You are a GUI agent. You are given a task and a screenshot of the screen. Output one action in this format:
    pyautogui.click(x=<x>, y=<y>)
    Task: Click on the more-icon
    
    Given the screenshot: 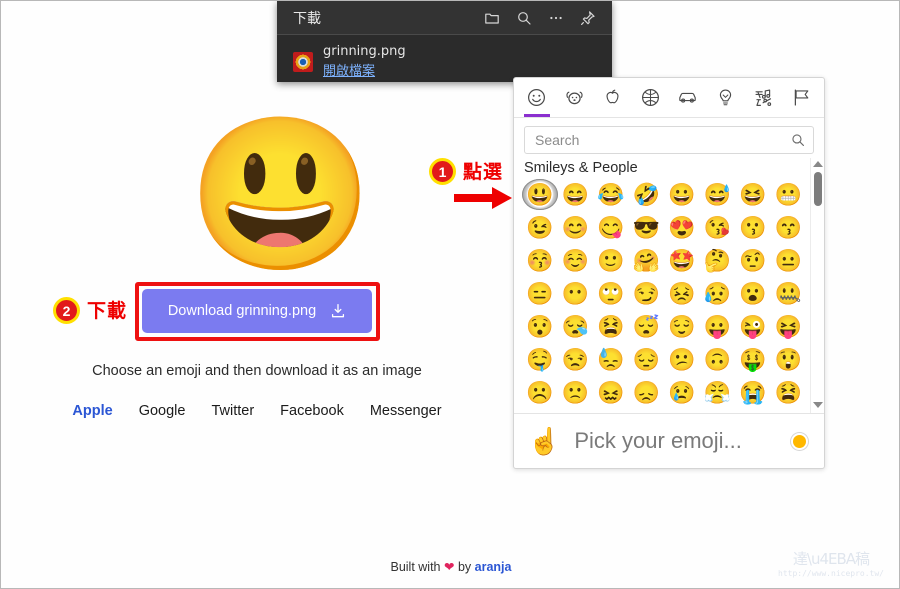 What is the action you would take?
    pyautogui.click(x=556, y=18)
    